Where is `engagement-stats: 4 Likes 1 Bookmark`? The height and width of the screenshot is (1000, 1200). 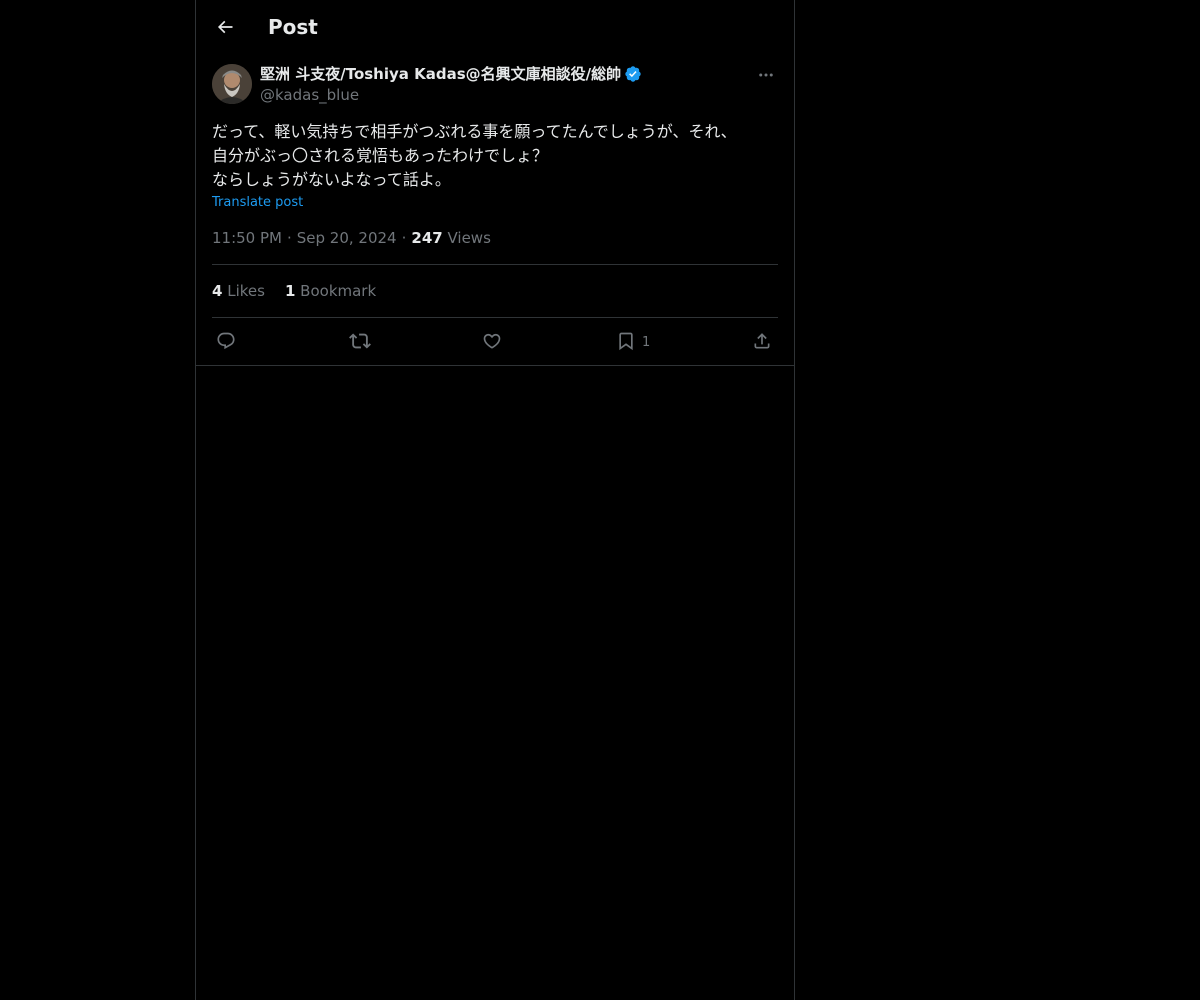 engagement-stats: 4 Likes 1 Bookmark is located at coordinates (304, 291).